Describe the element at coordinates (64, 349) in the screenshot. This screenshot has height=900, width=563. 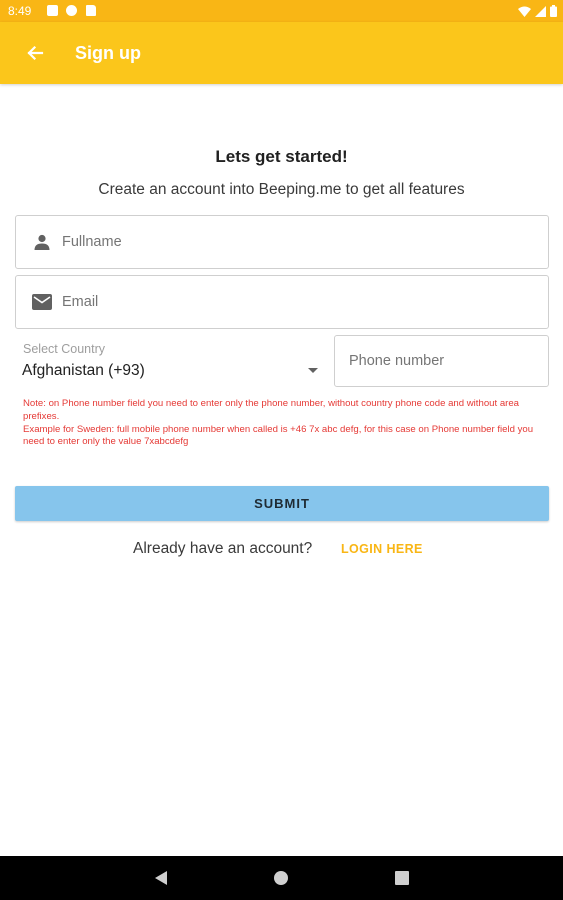
I see `country-label: Select Country` at that location.